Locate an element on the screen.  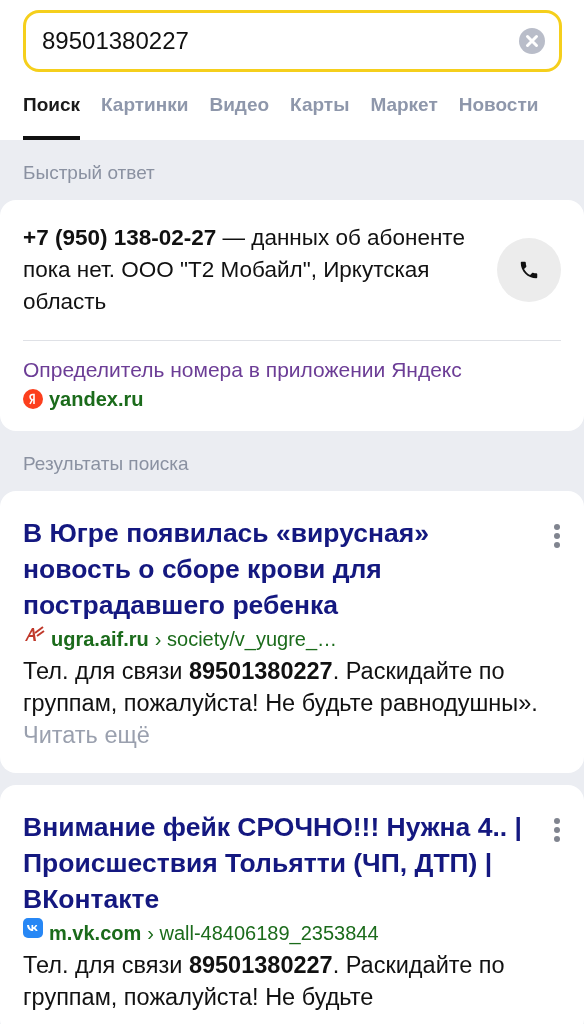
result-title-link: В Югре появилась «вирусная» новость о сборе крови для пострадавшего ребенка is located at coordinates (273, 569).